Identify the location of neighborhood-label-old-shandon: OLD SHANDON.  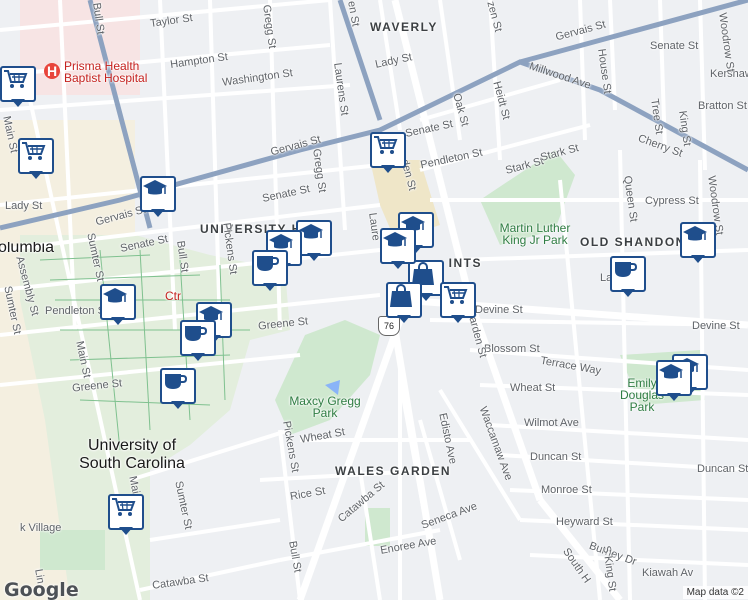
(633, 242).